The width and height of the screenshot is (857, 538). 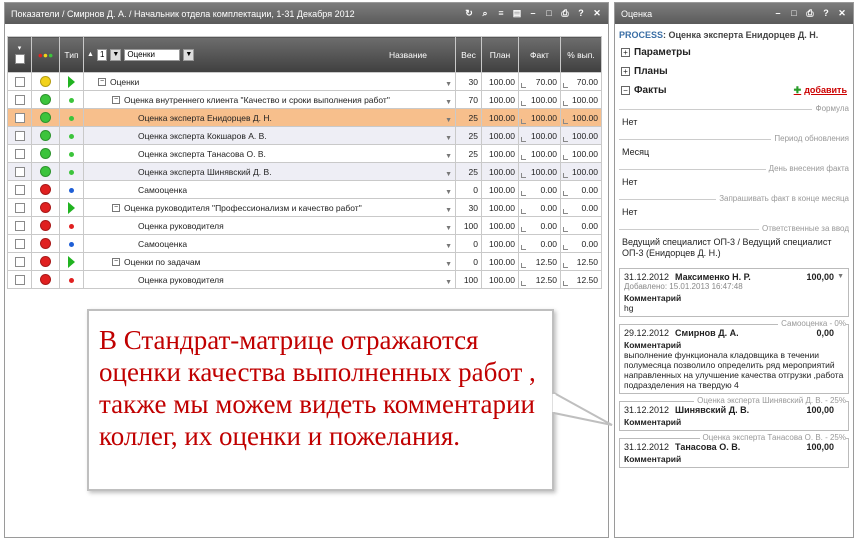 I want to click on select-all-header: ▾, so click(x=19, y=54).